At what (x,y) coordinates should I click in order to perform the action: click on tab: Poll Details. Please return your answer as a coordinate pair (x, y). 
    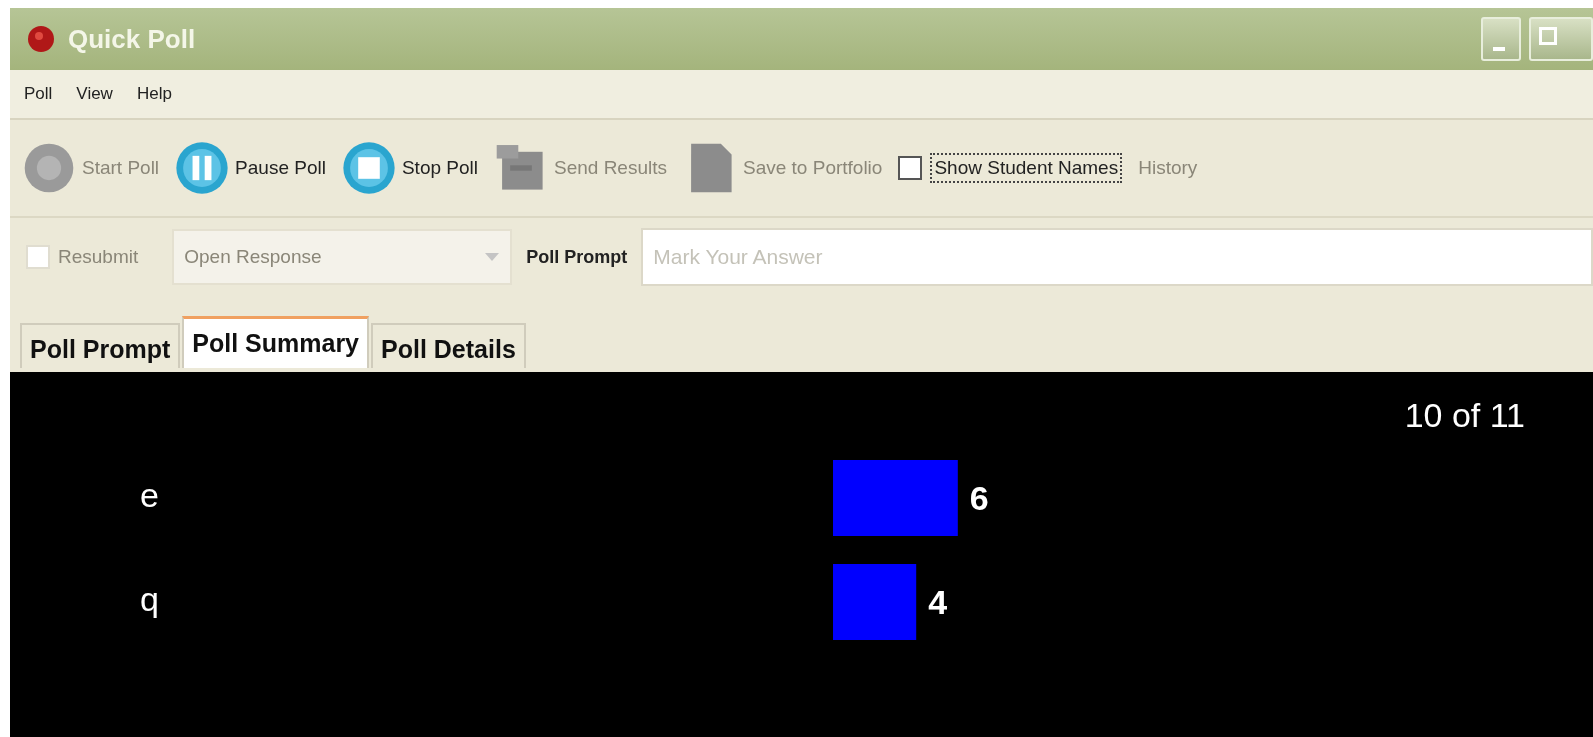
    Looking at the image, I should click on (448, 345).